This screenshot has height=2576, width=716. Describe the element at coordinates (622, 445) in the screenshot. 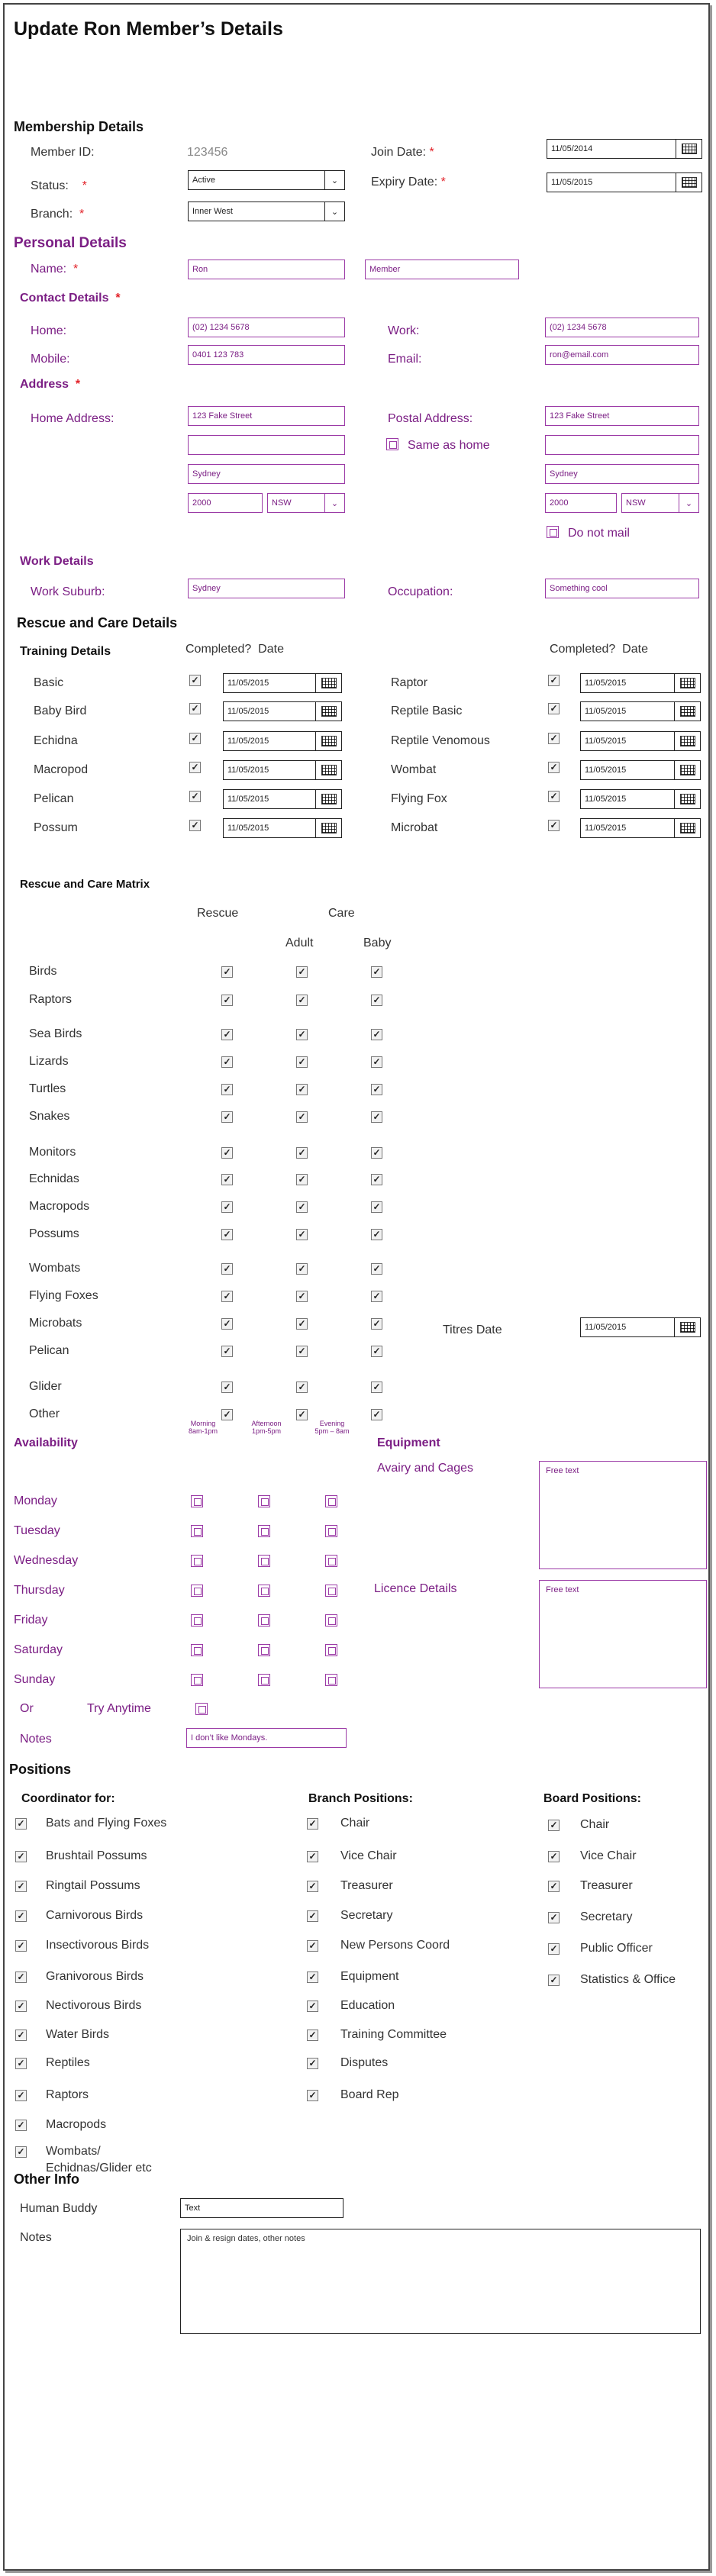

I see `postal-street2-input` at that location.